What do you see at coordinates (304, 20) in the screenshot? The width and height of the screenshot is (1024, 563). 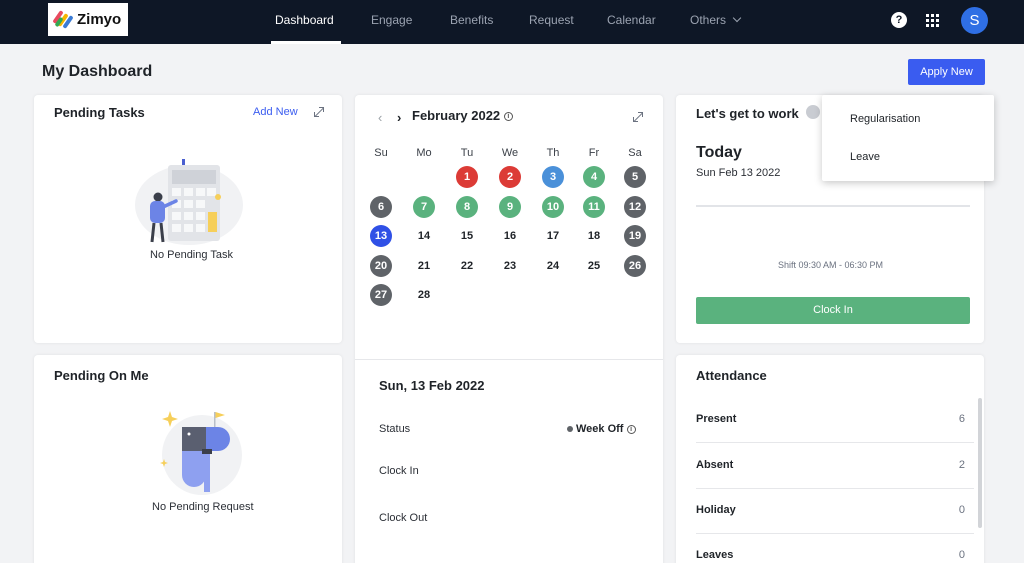 I see `nav-dashboard: Dashboard` at bounding box center [304, 20].